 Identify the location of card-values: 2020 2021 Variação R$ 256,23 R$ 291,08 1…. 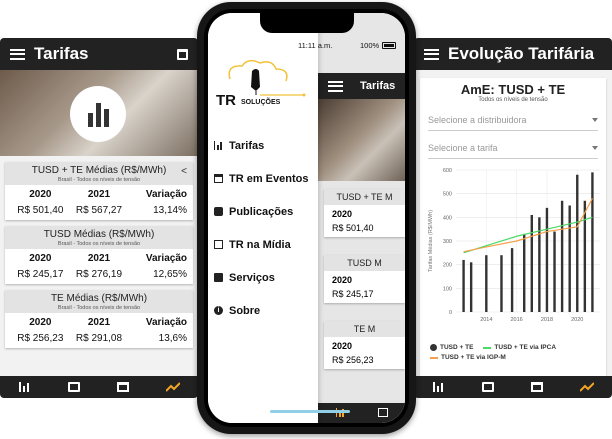
(99, 330).